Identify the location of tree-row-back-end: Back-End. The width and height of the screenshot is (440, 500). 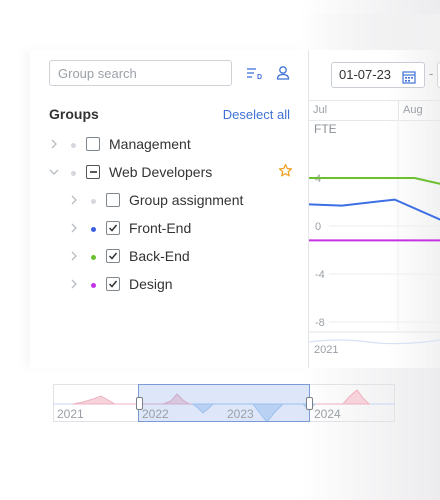
(169, 258).